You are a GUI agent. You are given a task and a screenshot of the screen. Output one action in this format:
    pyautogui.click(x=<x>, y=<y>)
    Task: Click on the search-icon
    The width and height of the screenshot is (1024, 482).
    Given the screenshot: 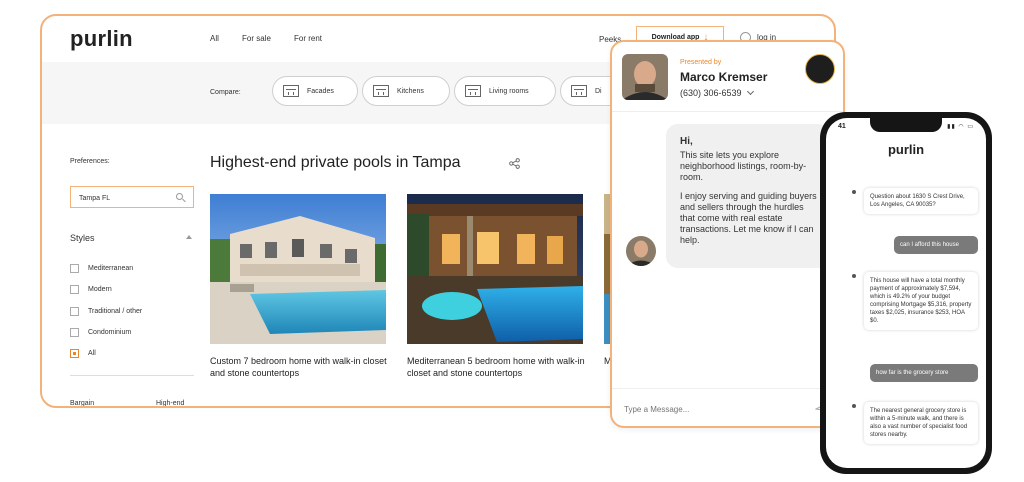 What is the action you would take?
    pyautogui.click(x=179, y=196)
    